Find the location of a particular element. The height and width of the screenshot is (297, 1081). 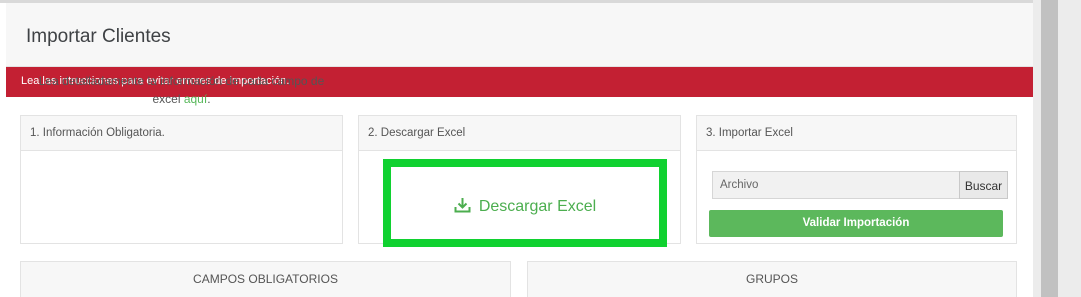

required-fields-section: CAMPOS OBLIGATORIOS is located at coordinates (265, 279).